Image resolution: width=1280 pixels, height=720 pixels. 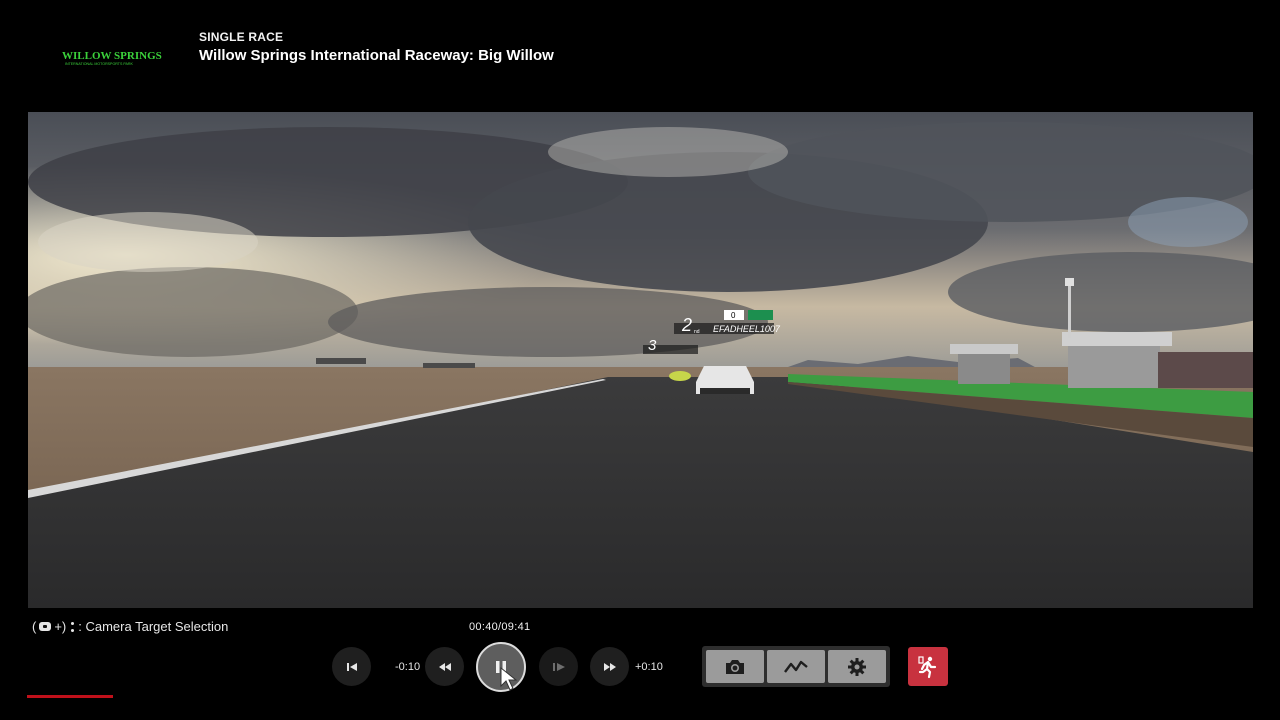 What do you see at coordinates (45, 626) in the screenshot?
I see `touchpad-icon` at bounding box center [45, 626].